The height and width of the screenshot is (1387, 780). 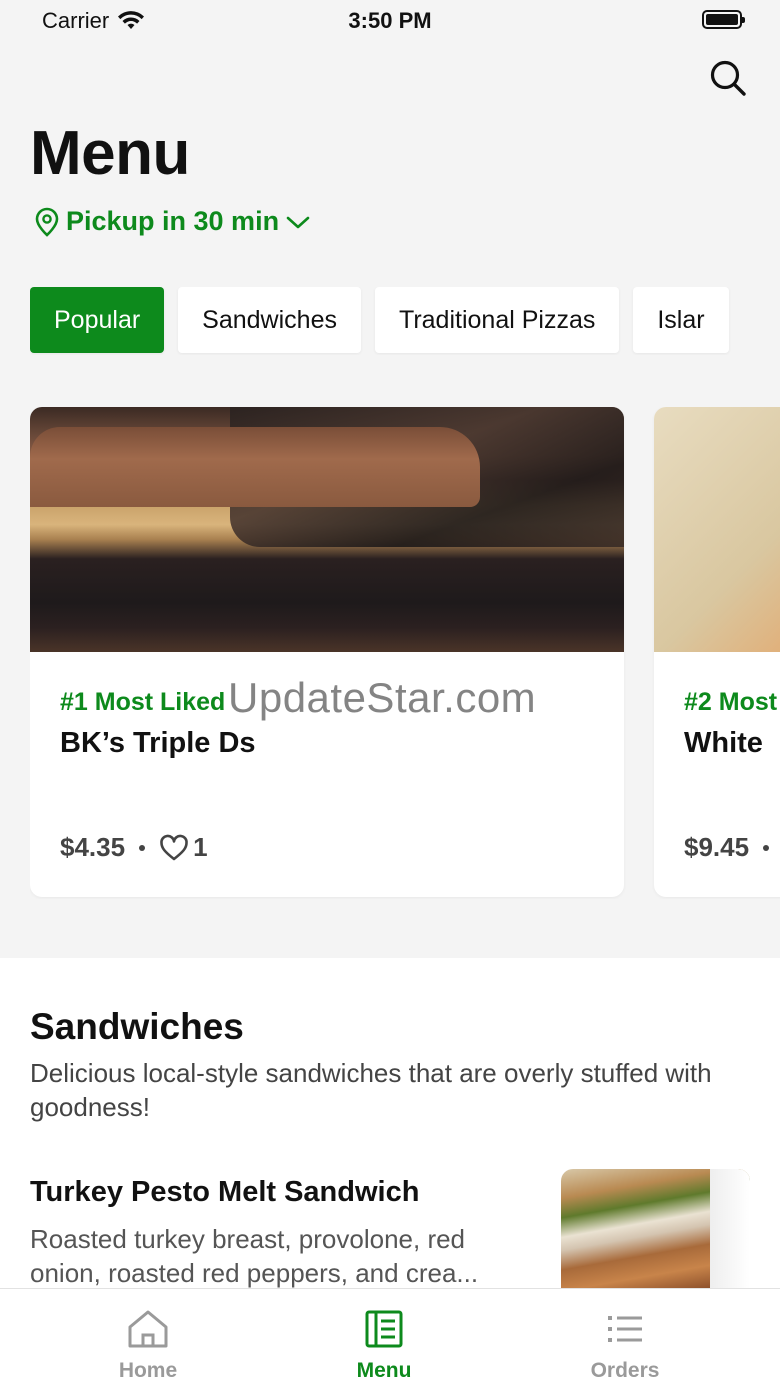 I want to click on watermark: UpdateStar.com, so click(x=382, y=697).